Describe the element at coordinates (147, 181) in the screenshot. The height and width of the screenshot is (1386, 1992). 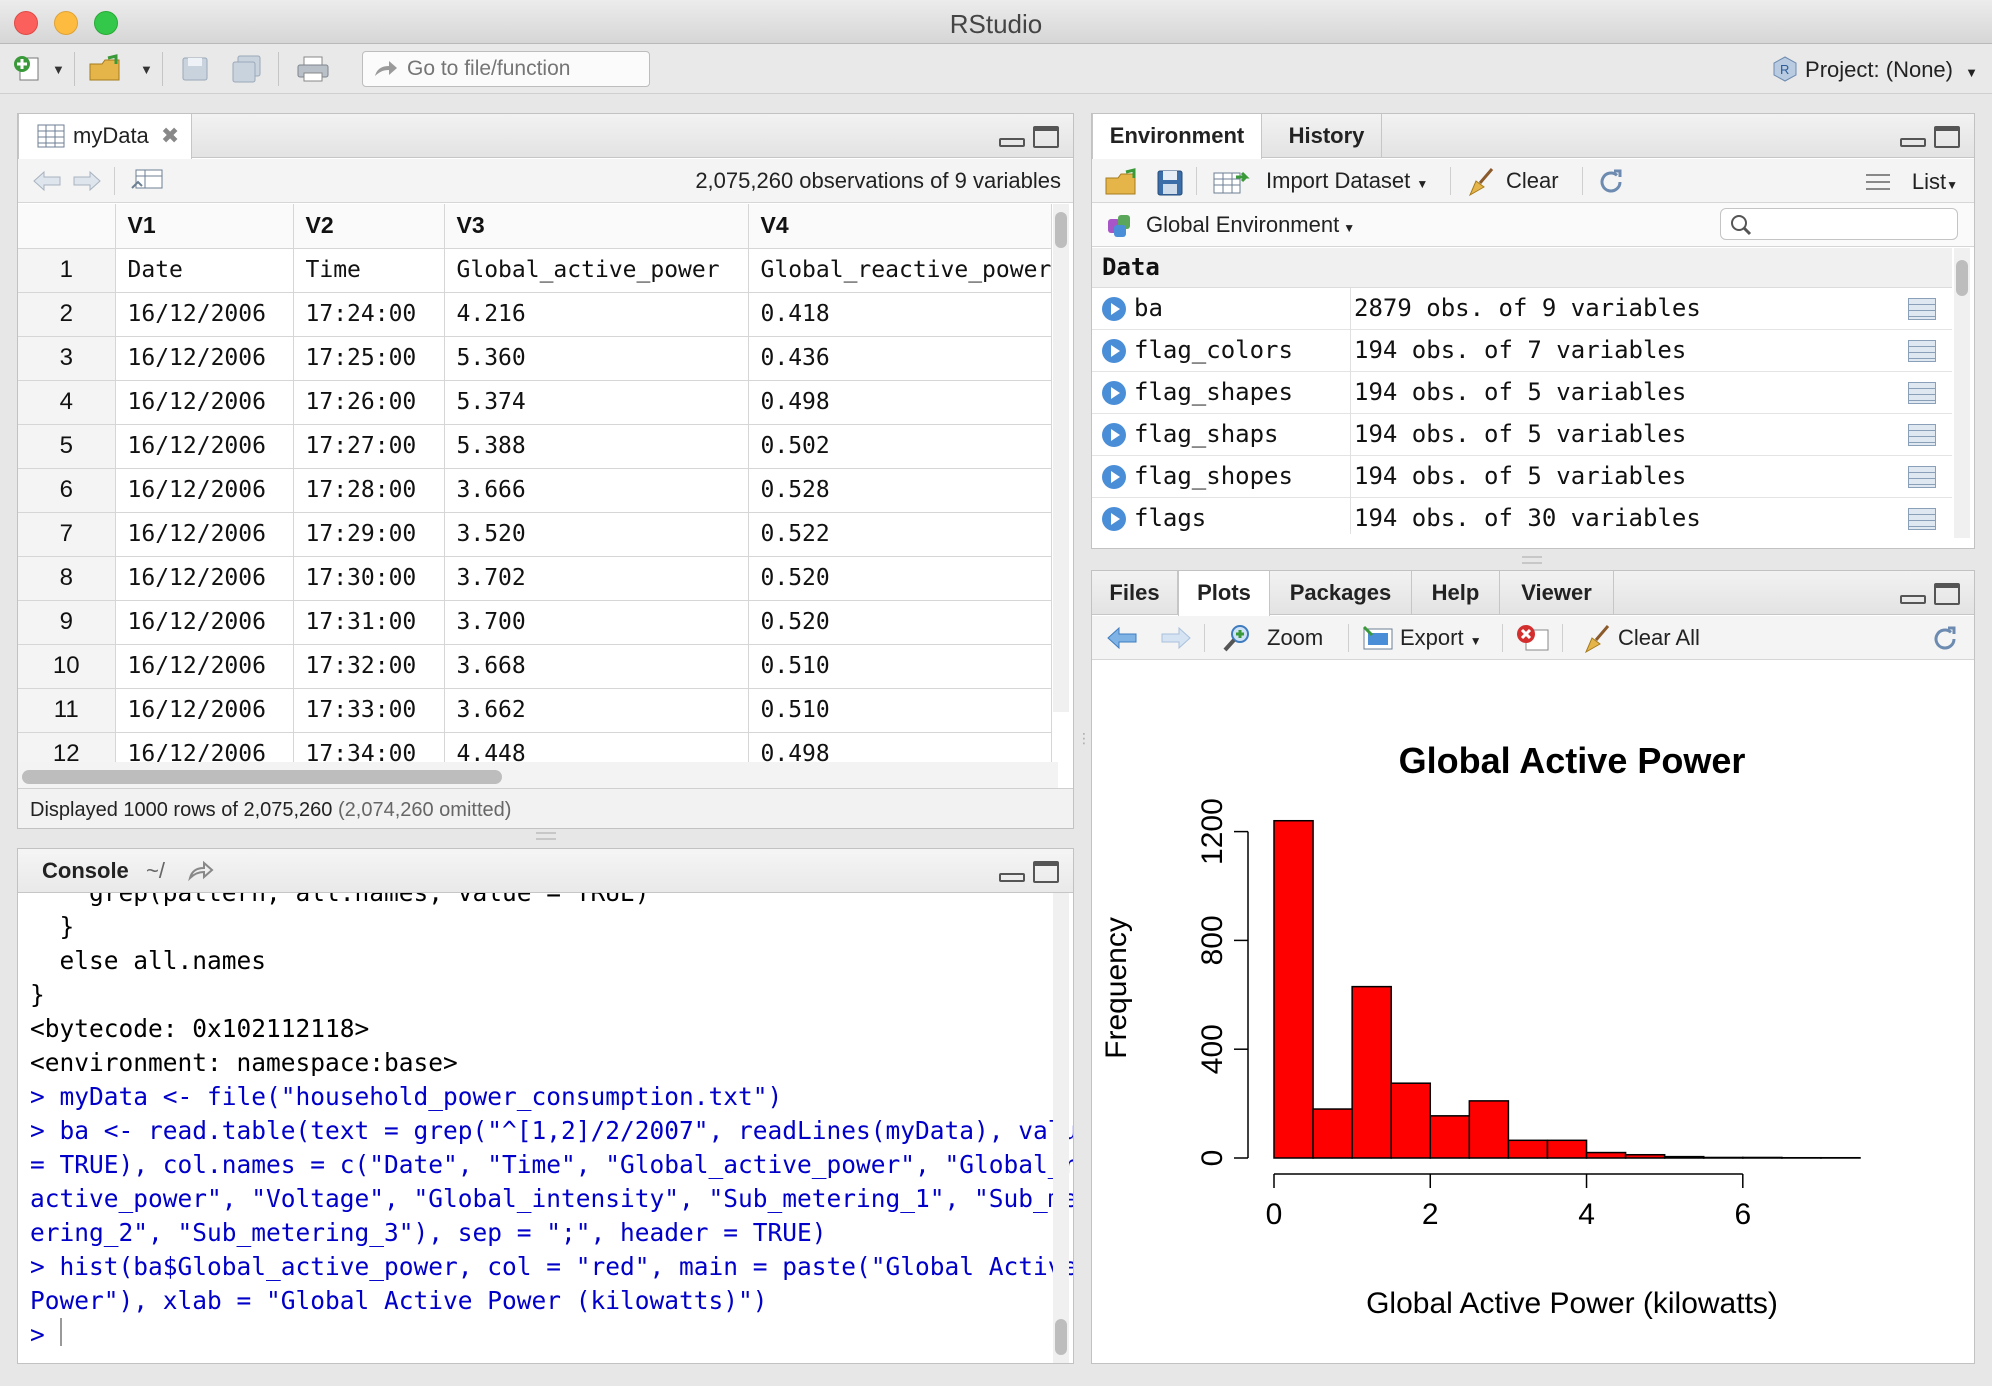
I see `filter-icon` at that location.